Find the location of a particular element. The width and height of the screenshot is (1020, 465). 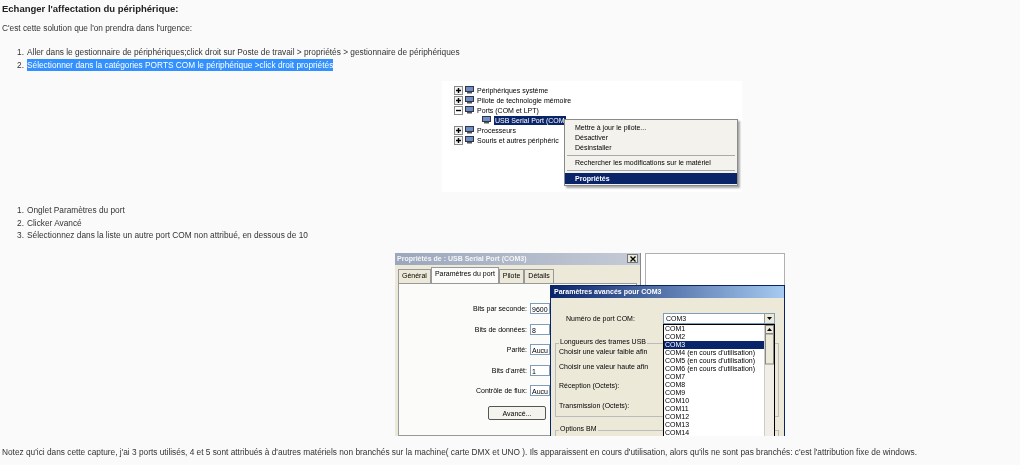

scrollbar is located at coordinates (769, 380).